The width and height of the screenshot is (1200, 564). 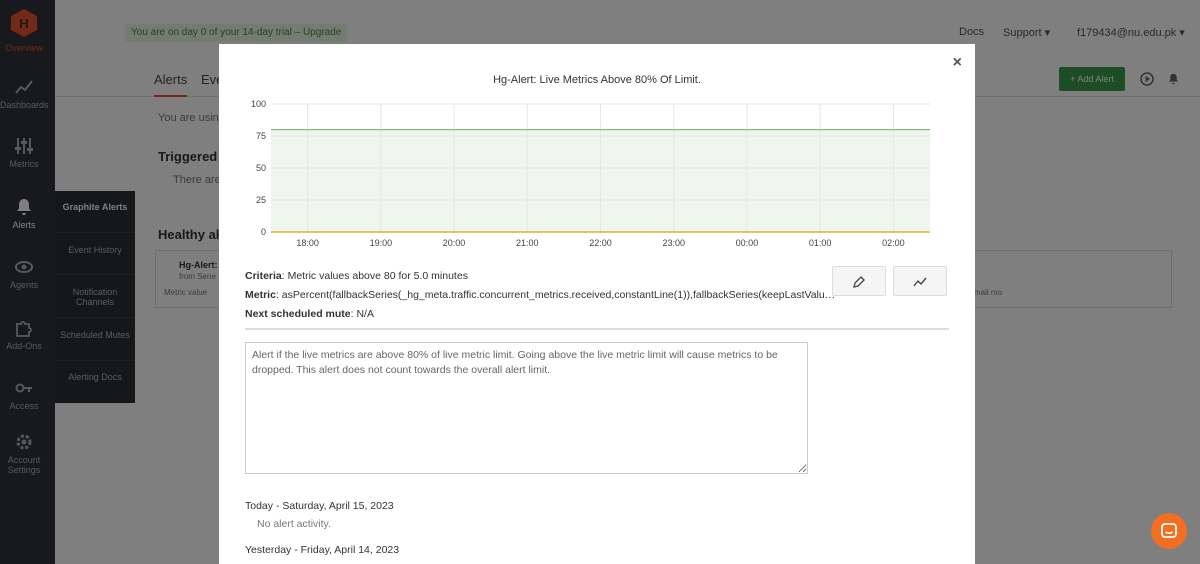 I want to click on edit-alert-button, so click(x=859, y=281).